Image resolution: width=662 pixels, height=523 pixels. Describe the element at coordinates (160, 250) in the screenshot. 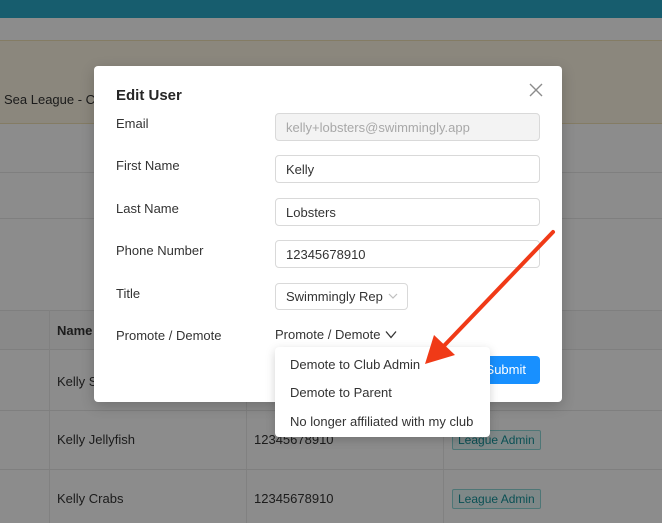

I see `phone-label: Phone Number` at that location.